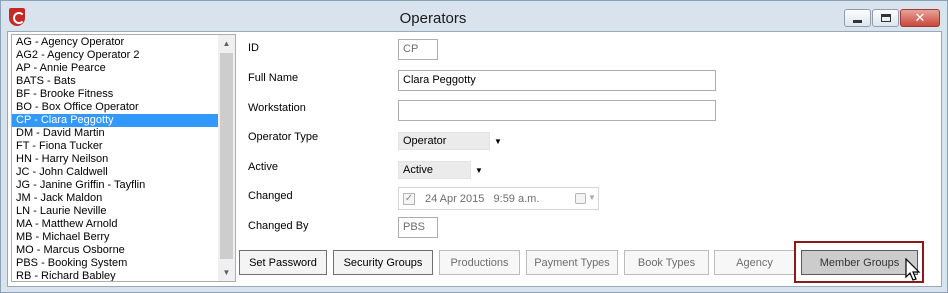 The height and width of the screenshot is (293, 948). I want to click on checkbox-checked-icon: ✓, so click(409, 199).